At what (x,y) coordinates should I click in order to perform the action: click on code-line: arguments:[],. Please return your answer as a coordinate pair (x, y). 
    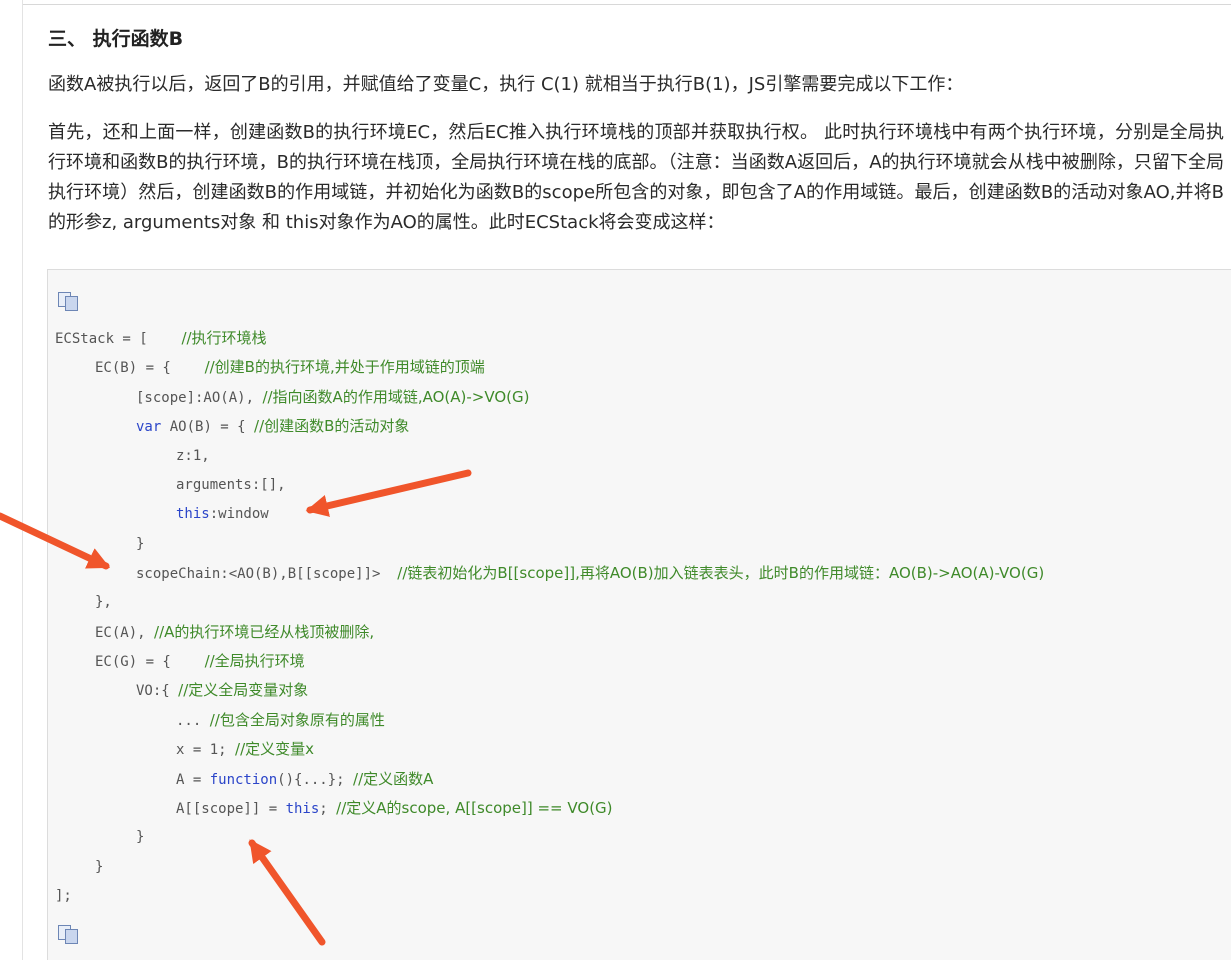
    Looking at the image, I should click on (231, 485).